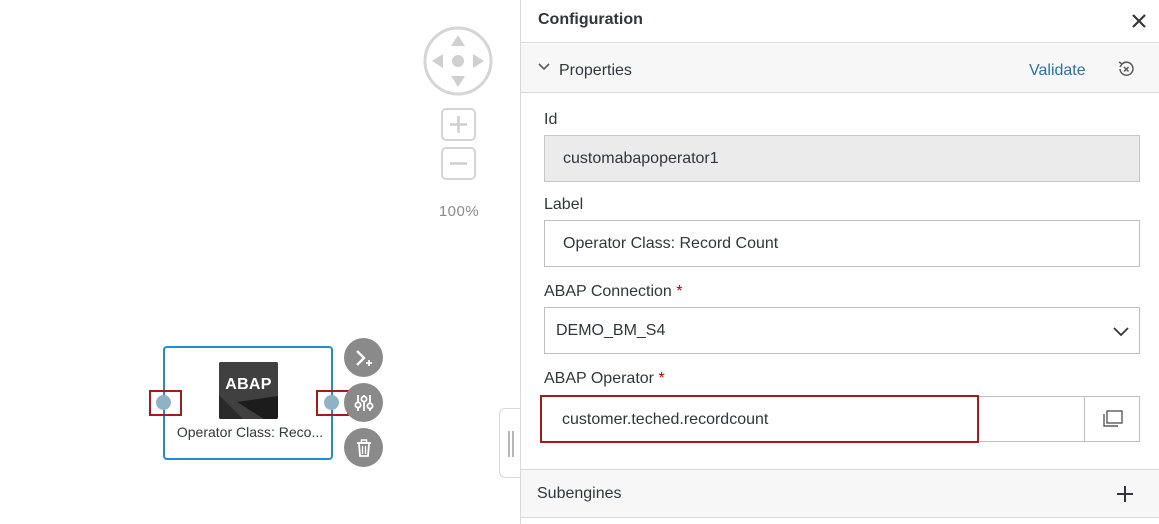 The height and width of the screenshot is (524, 1159). What do you see at coordinates (248, 384) in the screenshot?
I see `abap-logo-text: ABAP` at bounding box center [248, 384].